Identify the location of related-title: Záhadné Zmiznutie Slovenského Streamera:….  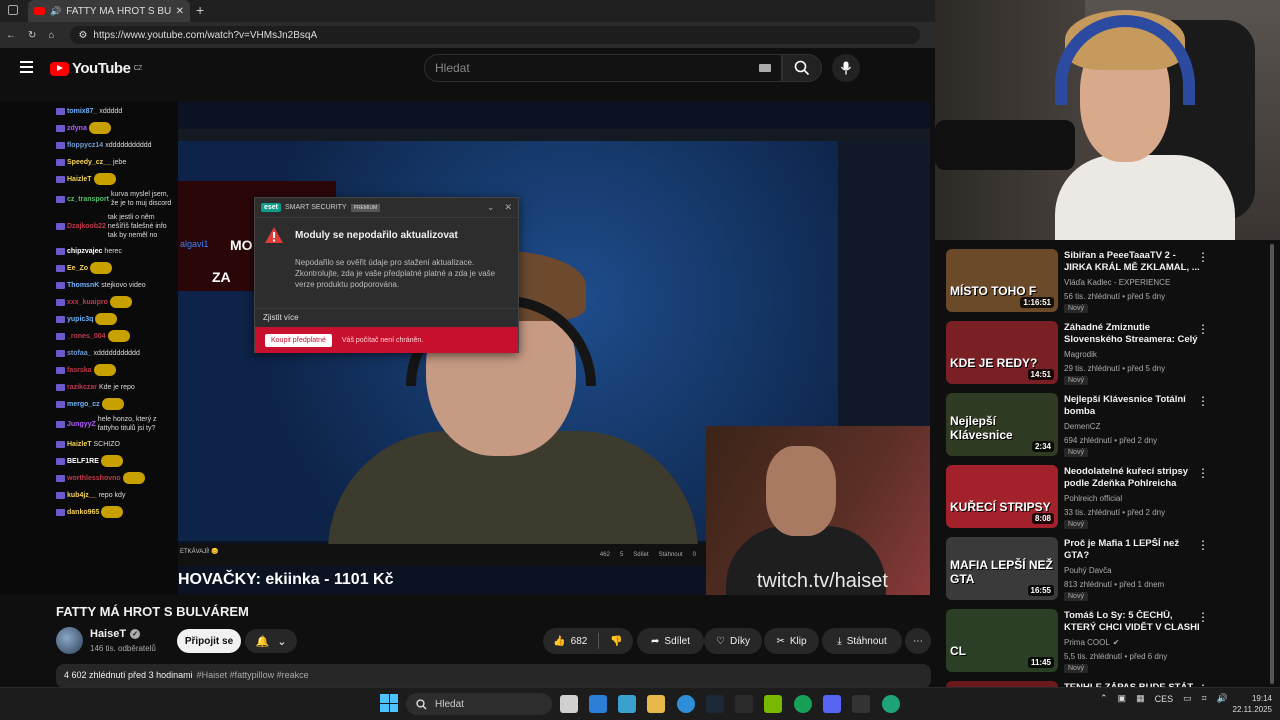
(1134, 334).